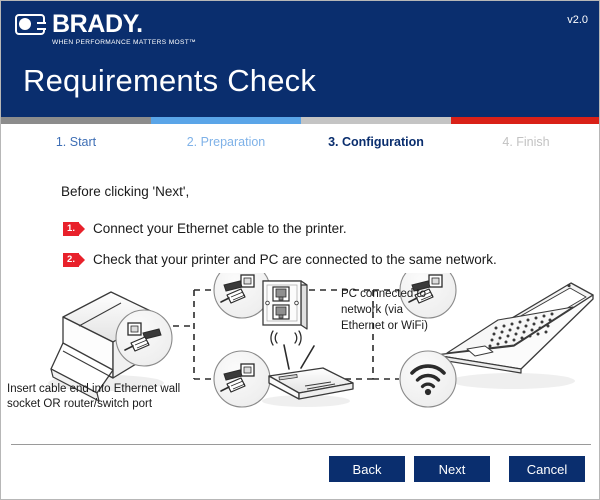 The height and width of the screenshot is (500, 600). Describe the element at coordinates (376, 136) in the screenshot. I see `step-label-3: 3. Configuration` at that location.